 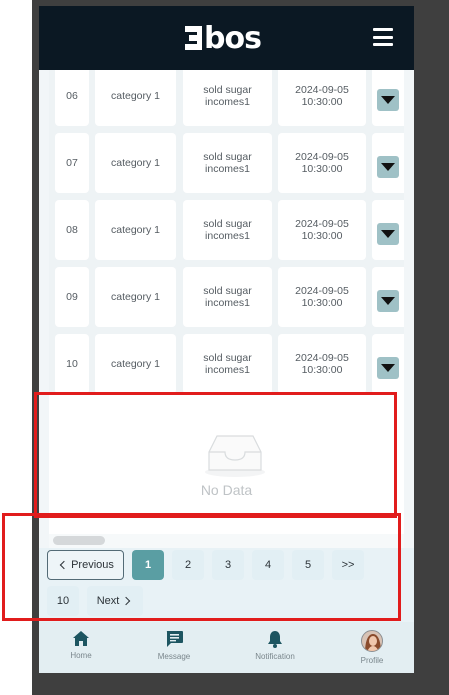 I want to click on nav-profile: Profile, so click(x=372, y=647).